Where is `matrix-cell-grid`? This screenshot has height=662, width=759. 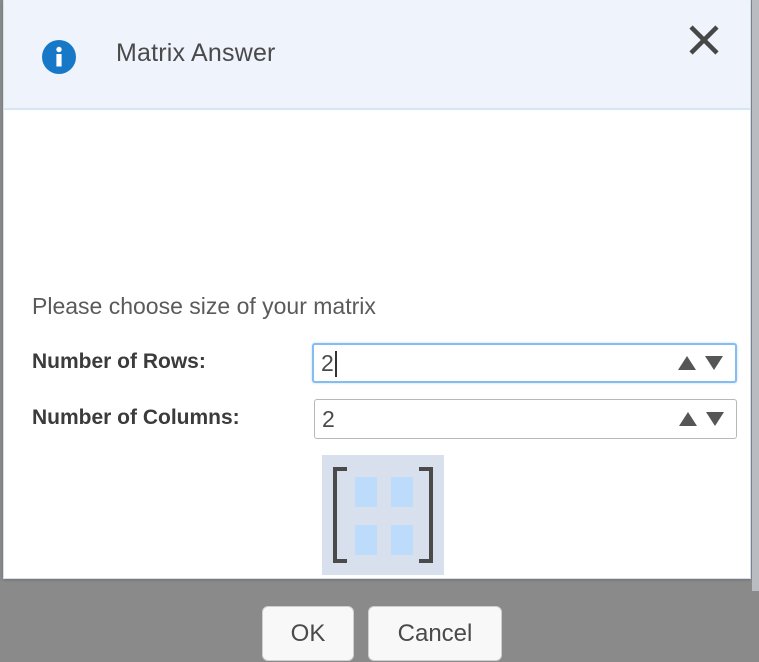 matrix-cell-grid is located at coordinates (384, 516).